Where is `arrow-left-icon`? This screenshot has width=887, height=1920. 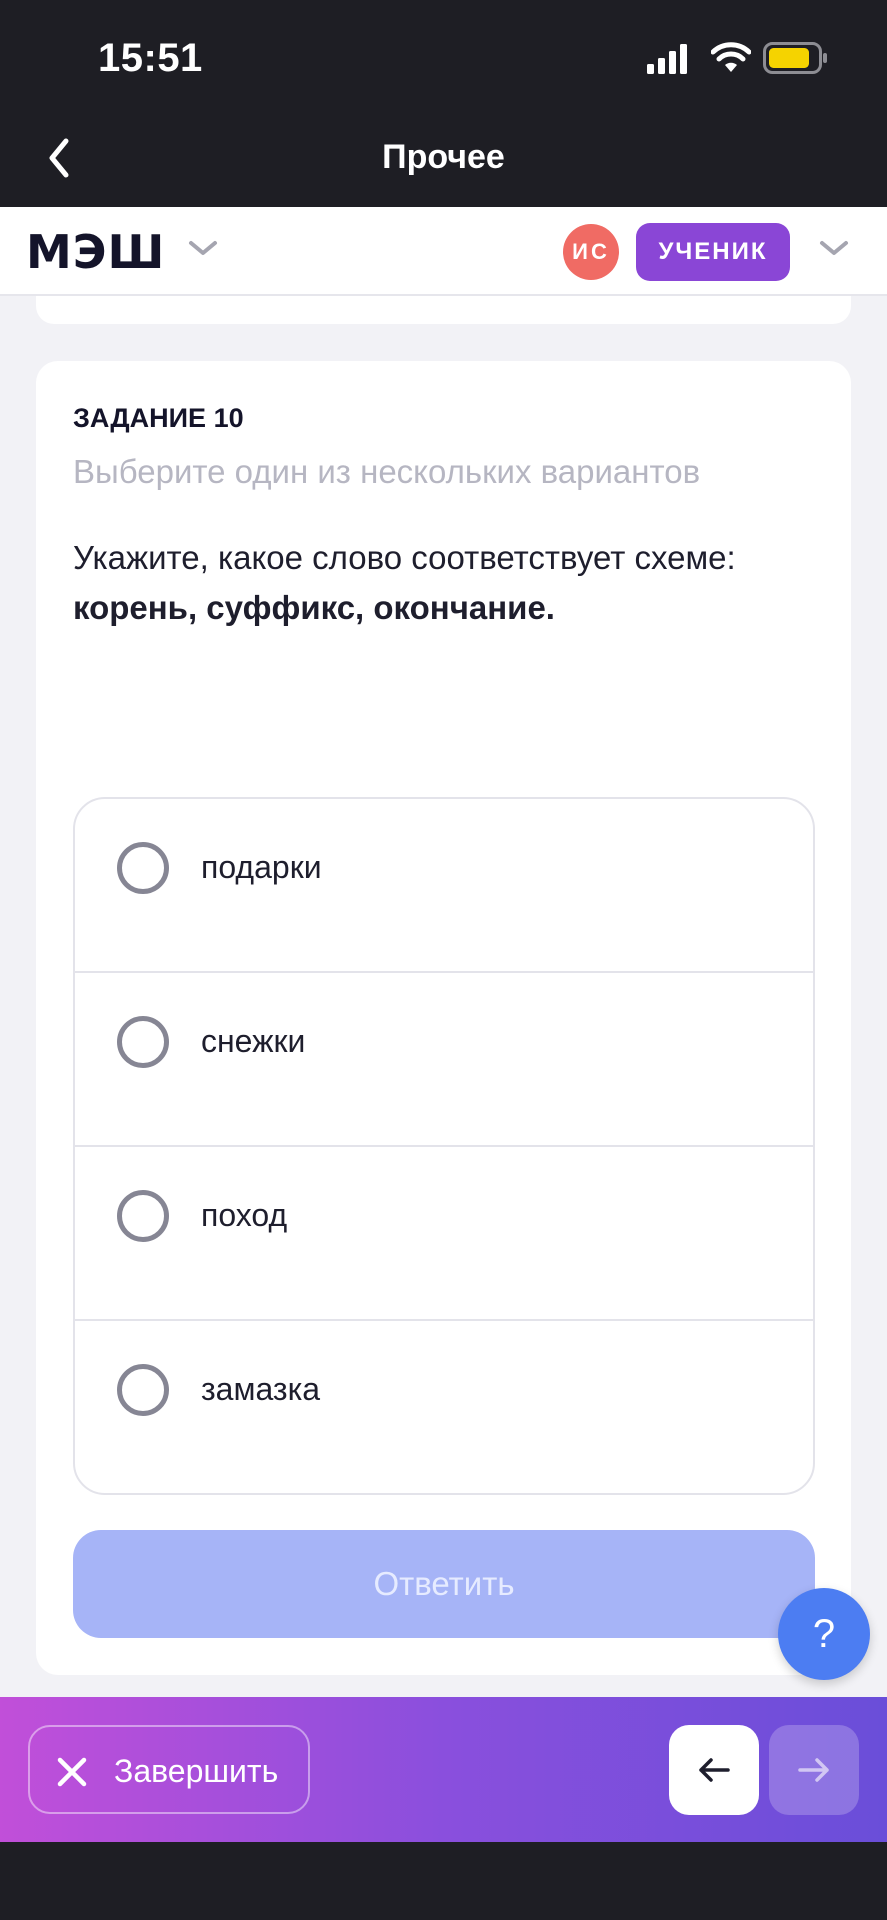 arrow-left-icon is located at coordinates (714, 1770).